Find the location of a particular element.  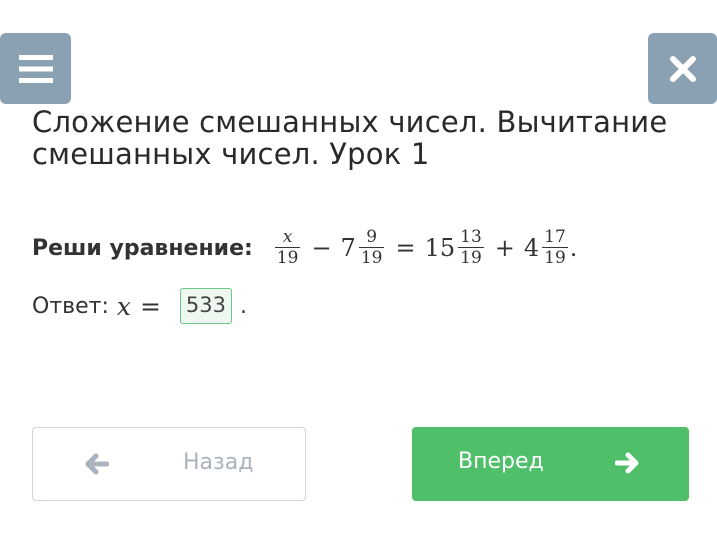

equation-period: . is located at coordinates (573, 248).